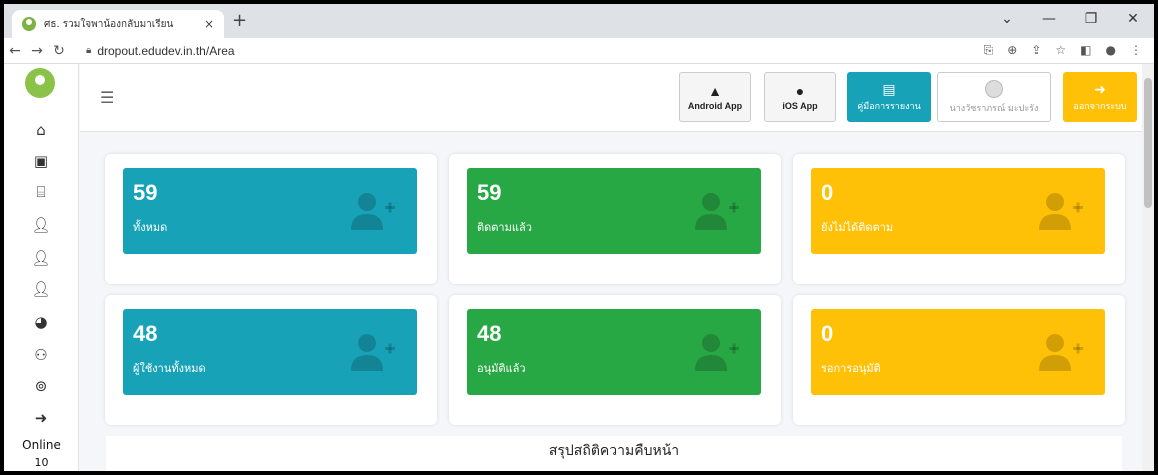  What do you see at coordinates (166, 50) in the screenshot?
I see `url-text: dropout.edudev.in.th/Area` at bounding box center [166, 50].